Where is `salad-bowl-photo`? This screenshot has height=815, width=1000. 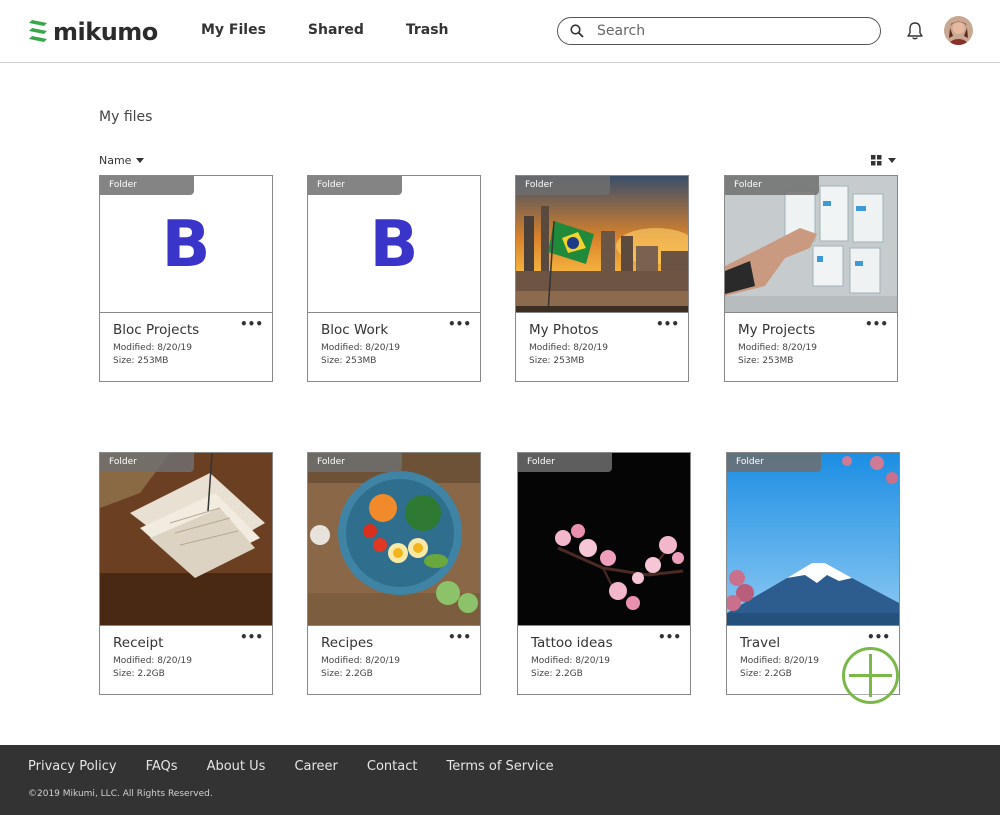 salad-bowl-photo is located at coordinates (394, 539).